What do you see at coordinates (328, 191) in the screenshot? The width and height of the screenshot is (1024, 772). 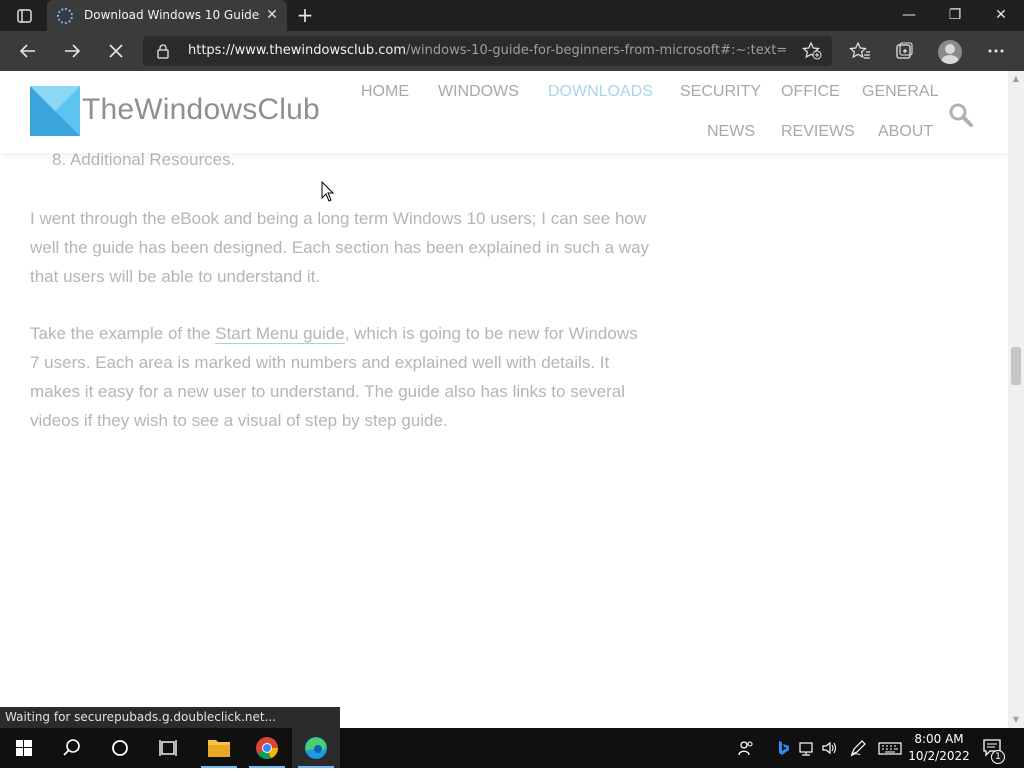 I see `mouse-cursor-icon` at bounding box center [328, 191].